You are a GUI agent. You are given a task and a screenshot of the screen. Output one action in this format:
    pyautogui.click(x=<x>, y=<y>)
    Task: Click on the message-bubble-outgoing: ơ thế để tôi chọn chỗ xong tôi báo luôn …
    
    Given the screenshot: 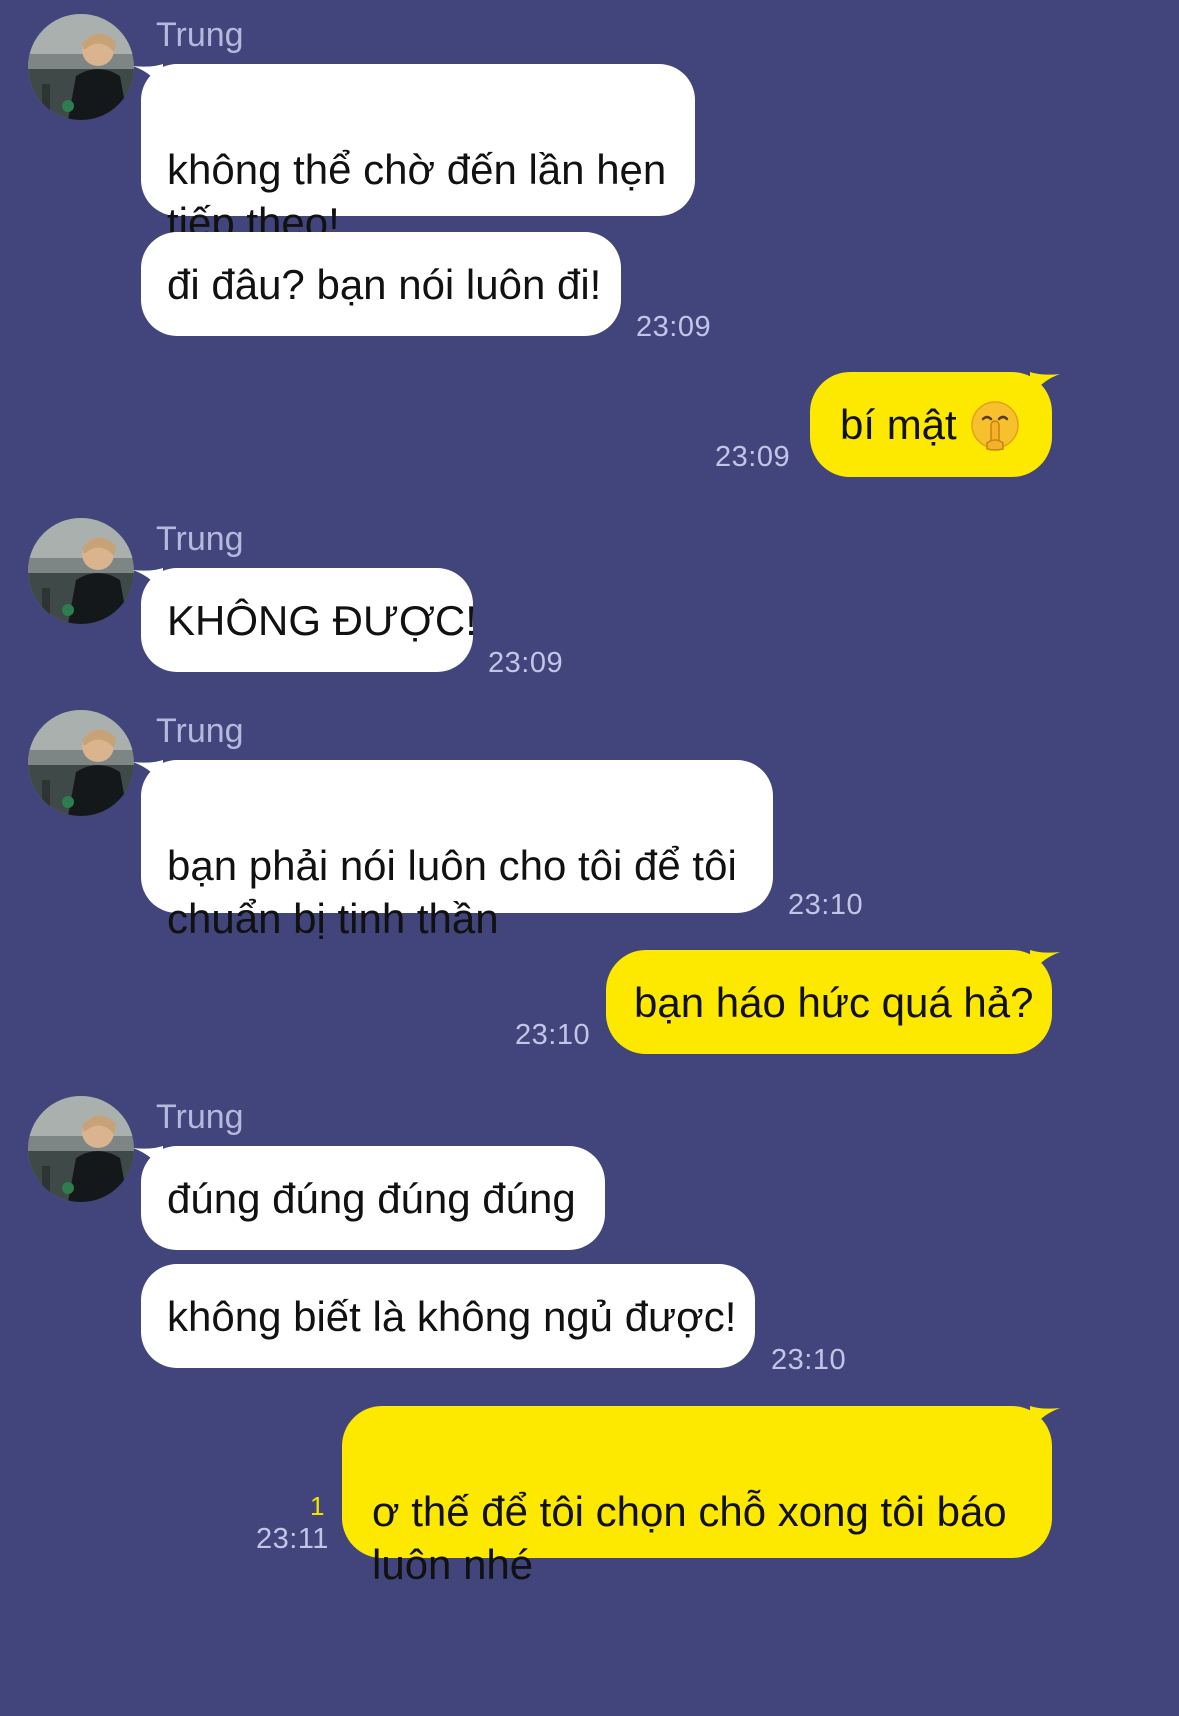 What is the action you would take?
    pyautogui.click(x=697, y=1497)
    